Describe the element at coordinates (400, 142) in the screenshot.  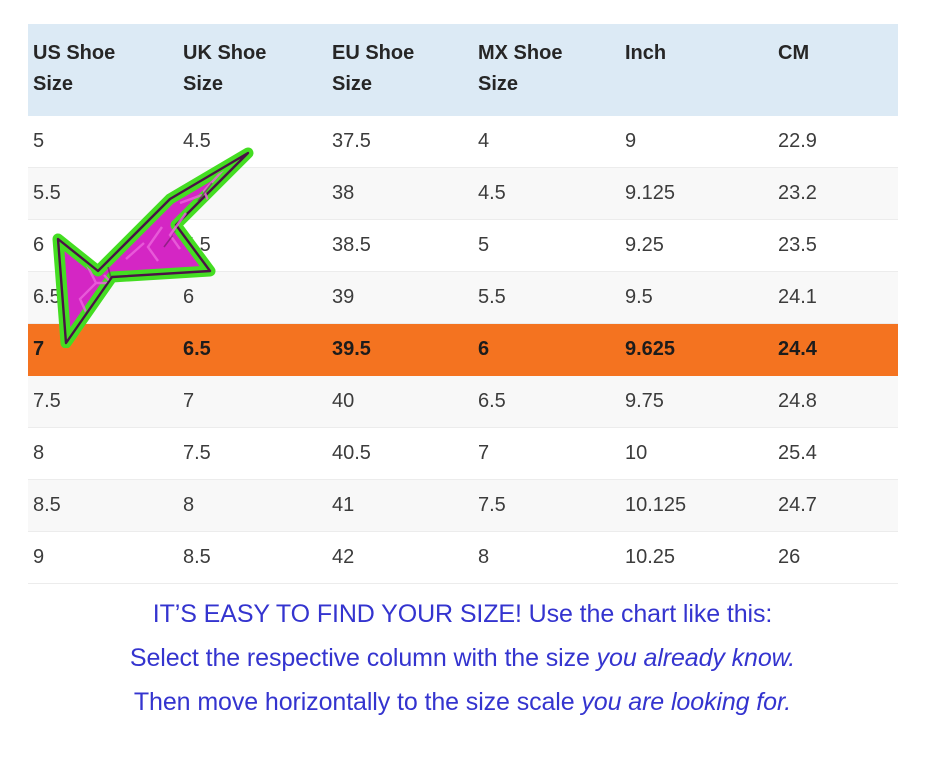
I see `cell-eu-shoe-size: 37.5` at that location.